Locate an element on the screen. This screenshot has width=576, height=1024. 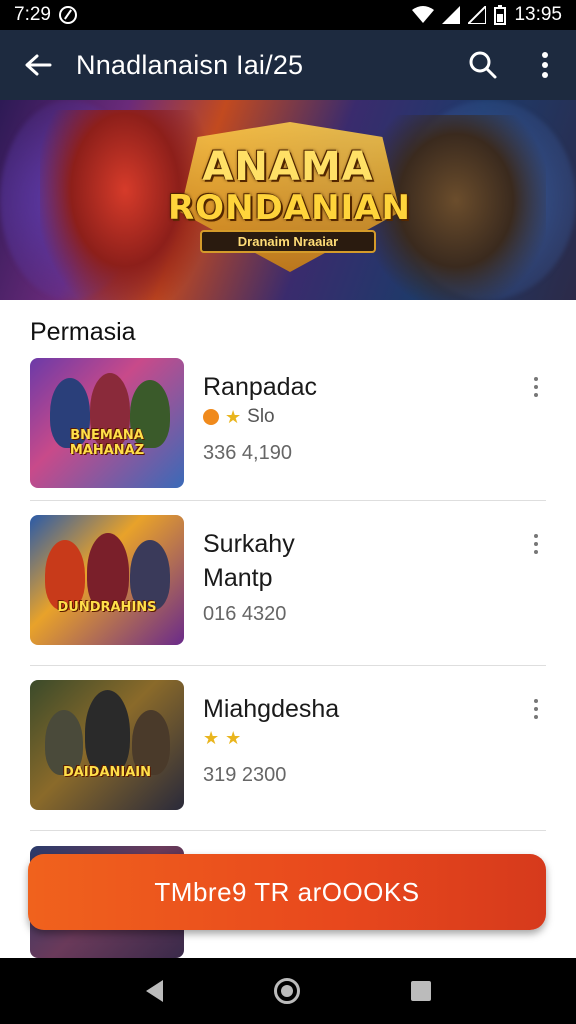
rating-dot-icon is located at coordinates (211, 417).